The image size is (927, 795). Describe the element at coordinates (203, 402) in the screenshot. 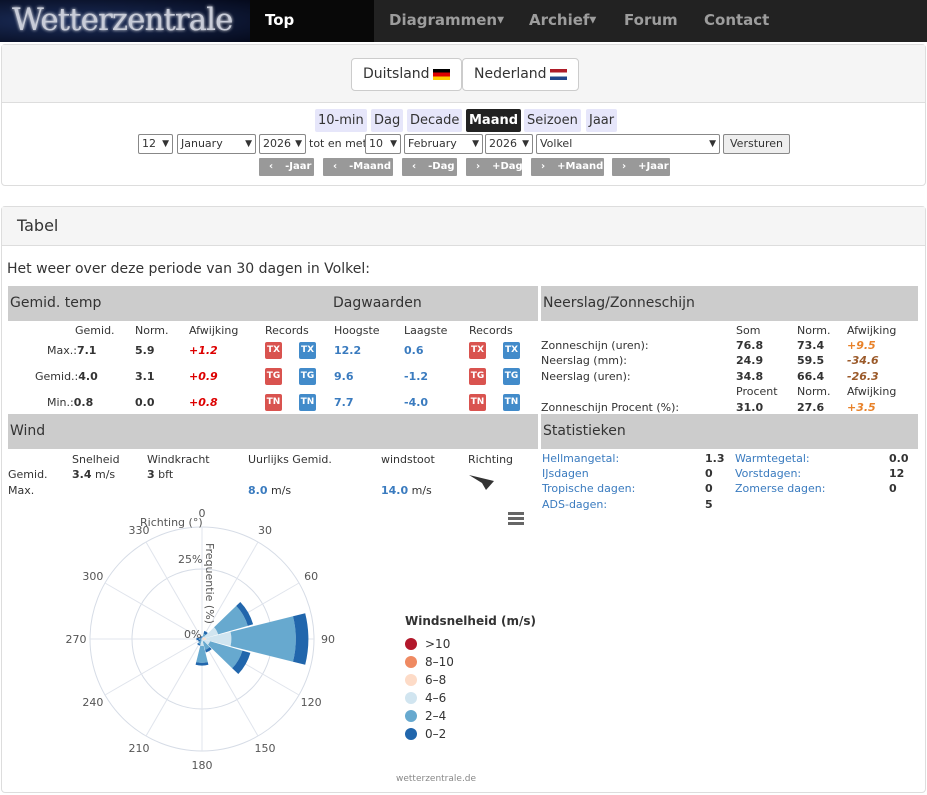

I see `deviation: +0.8` at that location.